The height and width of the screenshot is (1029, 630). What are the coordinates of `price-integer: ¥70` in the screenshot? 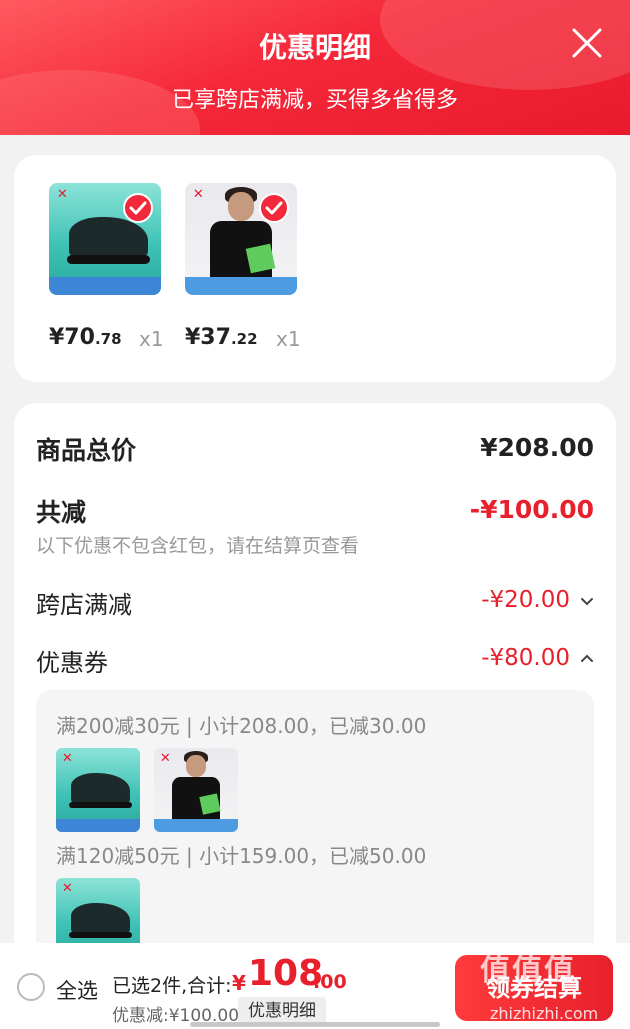 It's located at (72, 337).